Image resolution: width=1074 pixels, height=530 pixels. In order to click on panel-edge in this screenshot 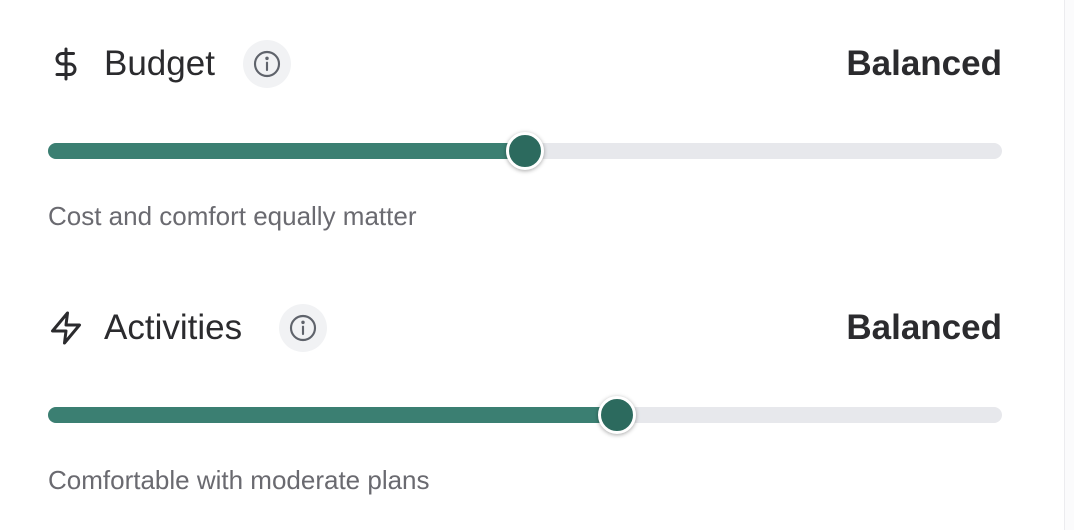, I will do `click(1069, 265)`.